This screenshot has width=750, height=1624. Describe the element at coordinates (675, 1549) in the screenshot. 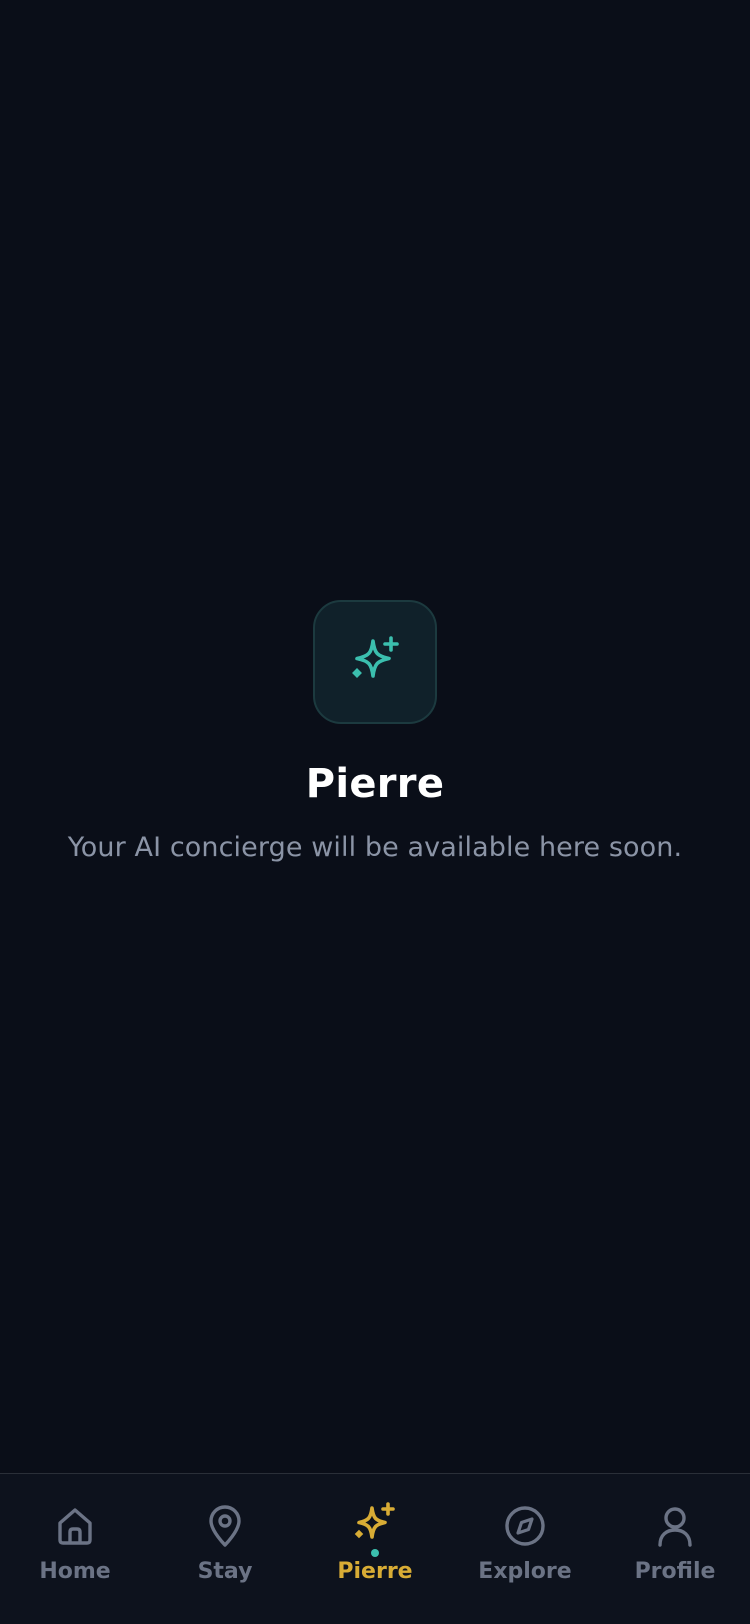

I see `tab-profile: Profile` at that location.